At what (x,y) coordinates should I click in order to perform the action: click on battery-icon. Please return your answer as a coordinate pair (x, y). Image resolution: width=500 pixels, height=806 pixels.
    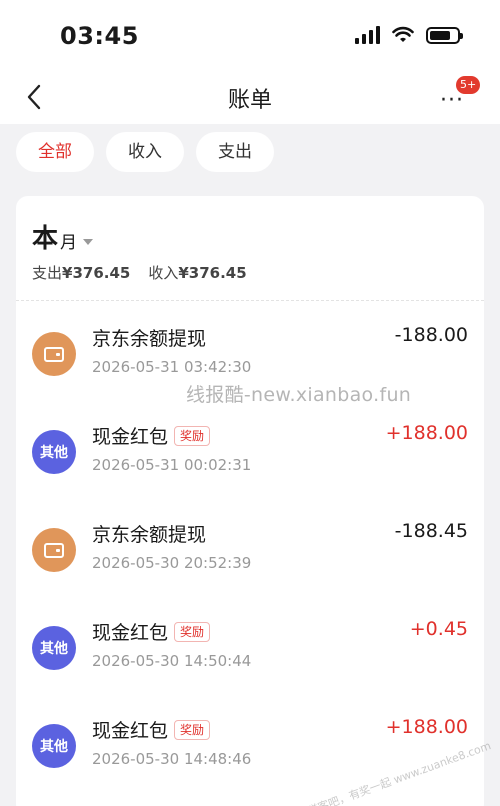
    Looking at the image, I should click on (444, 35).